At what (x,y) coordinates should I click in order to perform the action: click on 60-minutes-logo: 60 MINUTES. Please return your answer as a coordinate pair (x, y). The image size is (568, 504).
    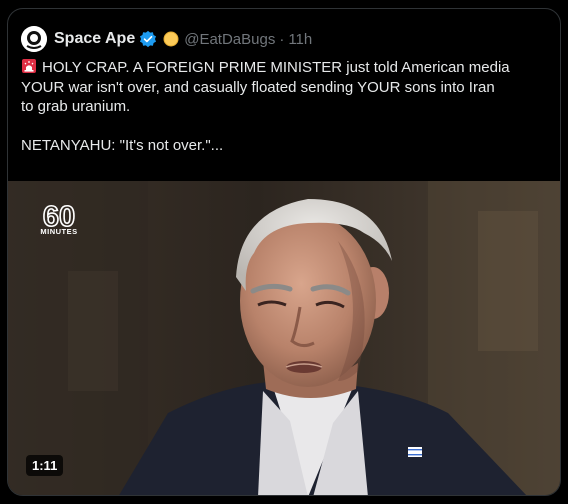
    Looking at the image, I should click on (58, 218).